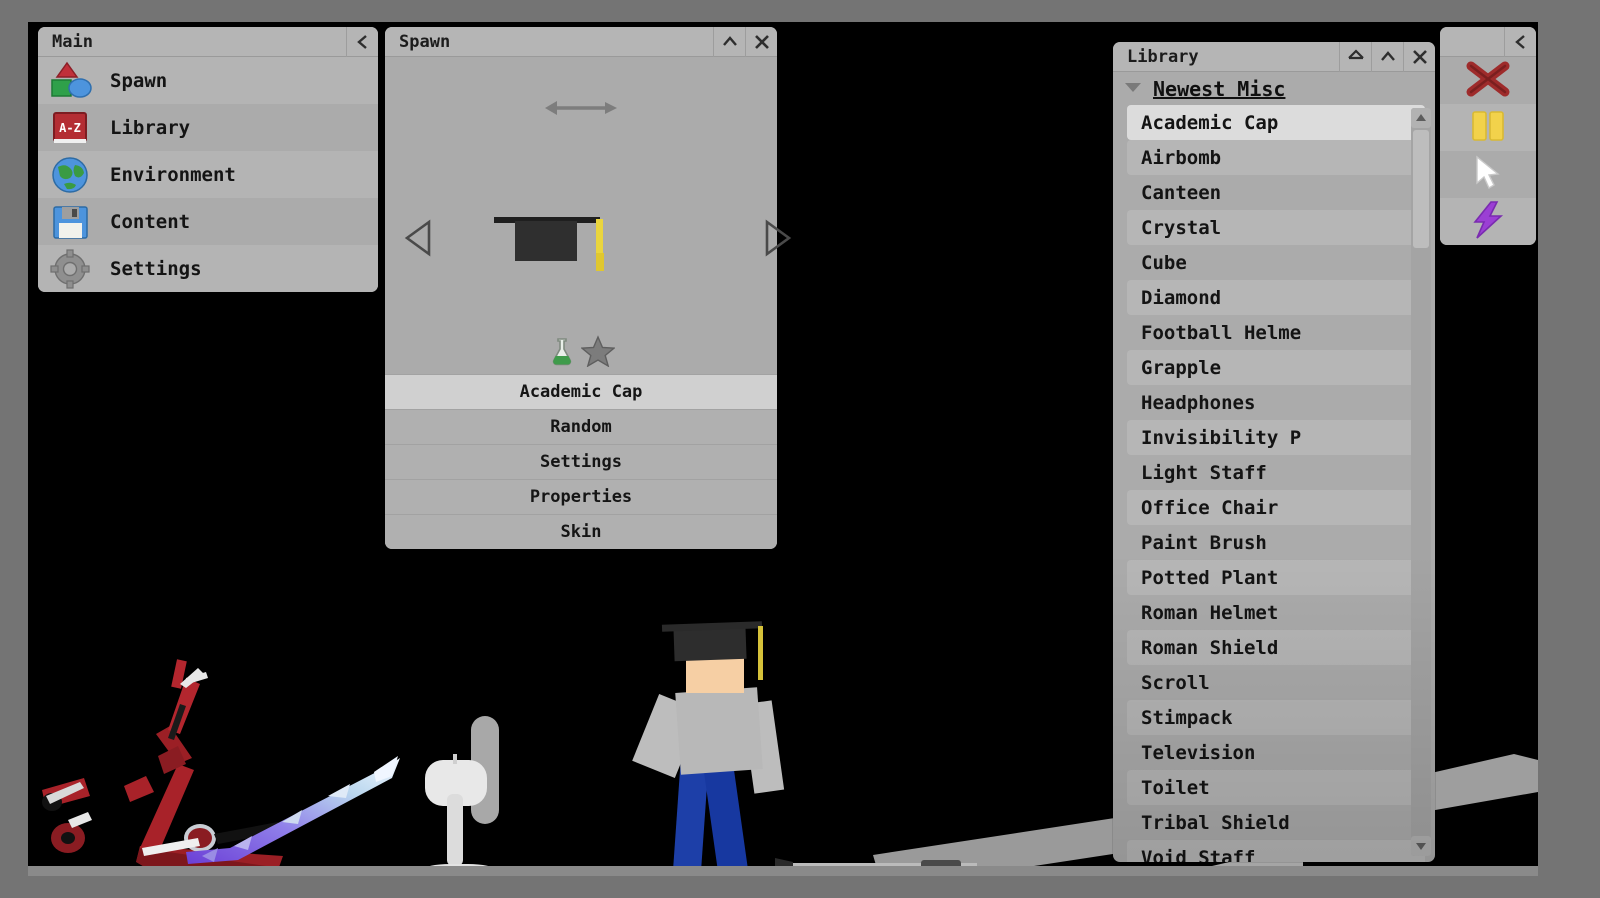 The width and height of the screenshot is (1600, 898). What do you see at coordinates (1355, 57) in the screenshot?
I see `home-icon` at bounding box center [1355, 57].